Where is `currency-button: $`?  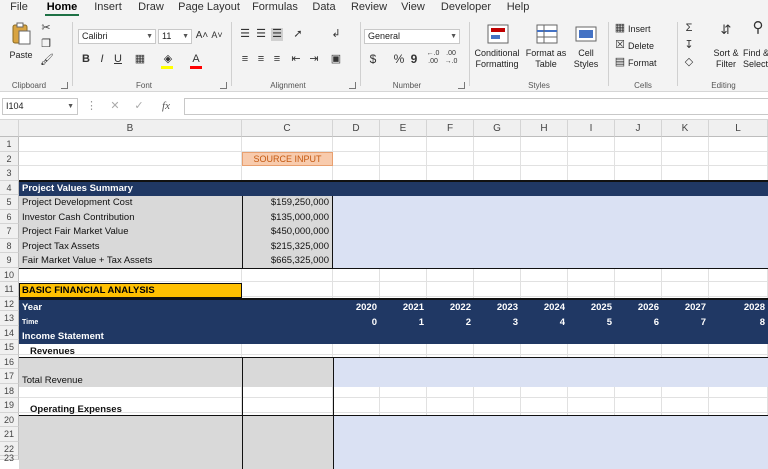
currency-button: $ is located at coordinates (373, 59).